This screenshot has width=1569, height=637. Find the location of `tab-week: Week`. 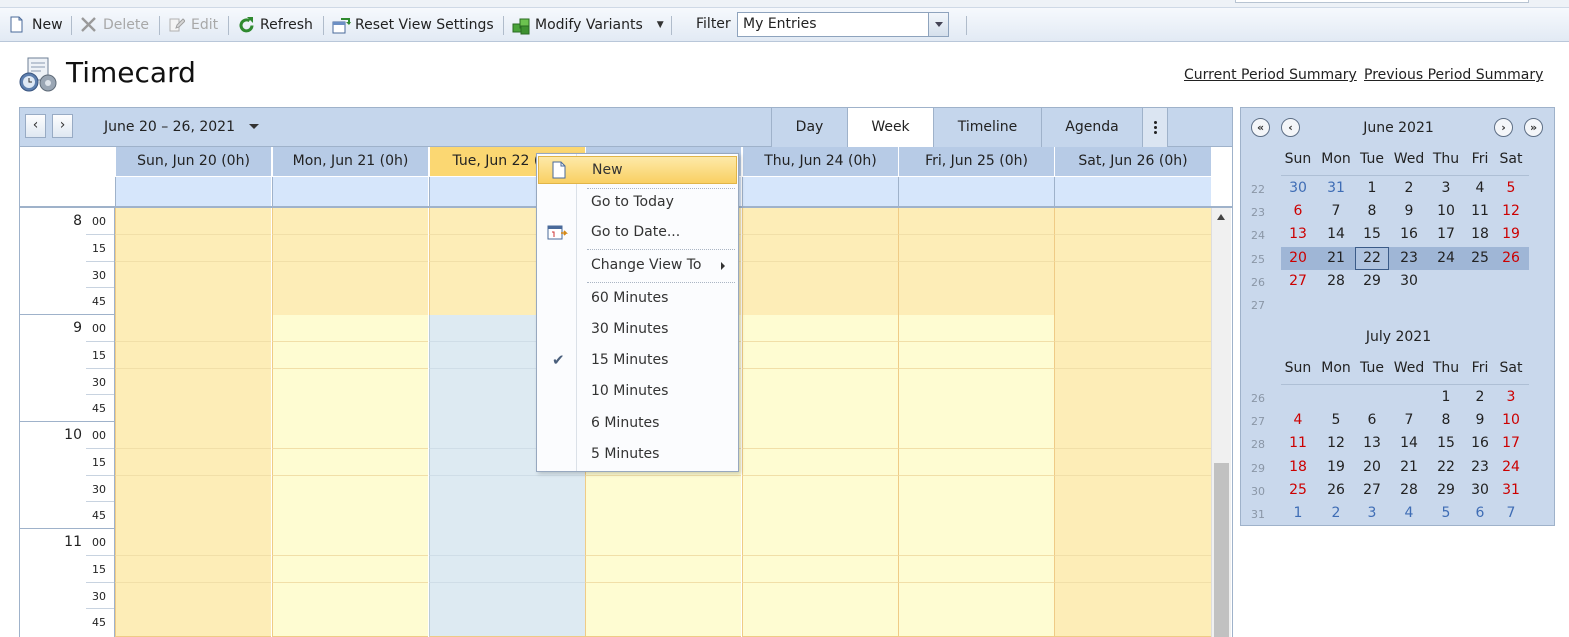

tab-week: Week is located at coordinates (890, 127).